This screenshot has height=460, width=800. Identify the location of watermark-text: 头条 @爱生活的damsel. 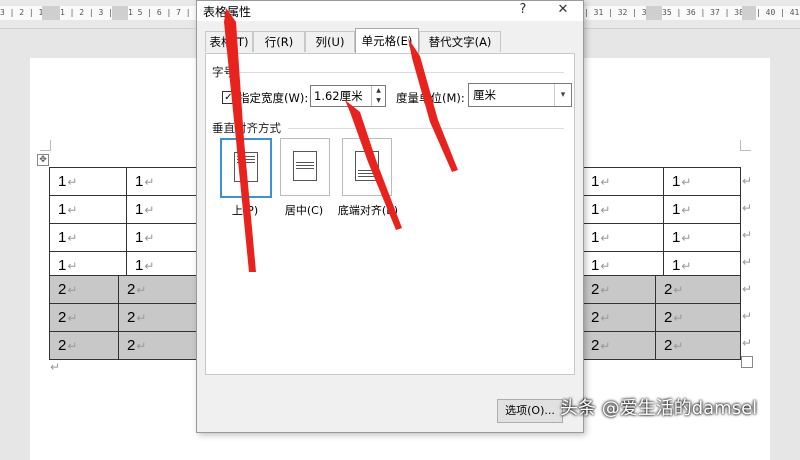
(659, 408).